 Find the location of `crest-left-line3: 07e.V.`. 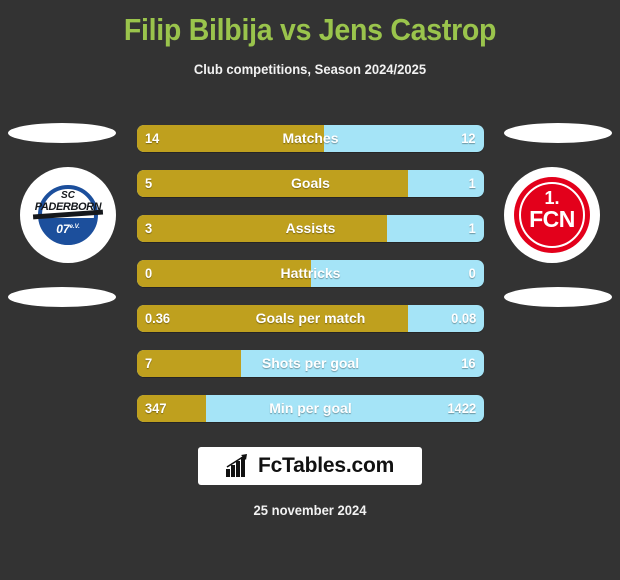

crest-left-line3: 07e.V. is located at coordinates (68, 229).